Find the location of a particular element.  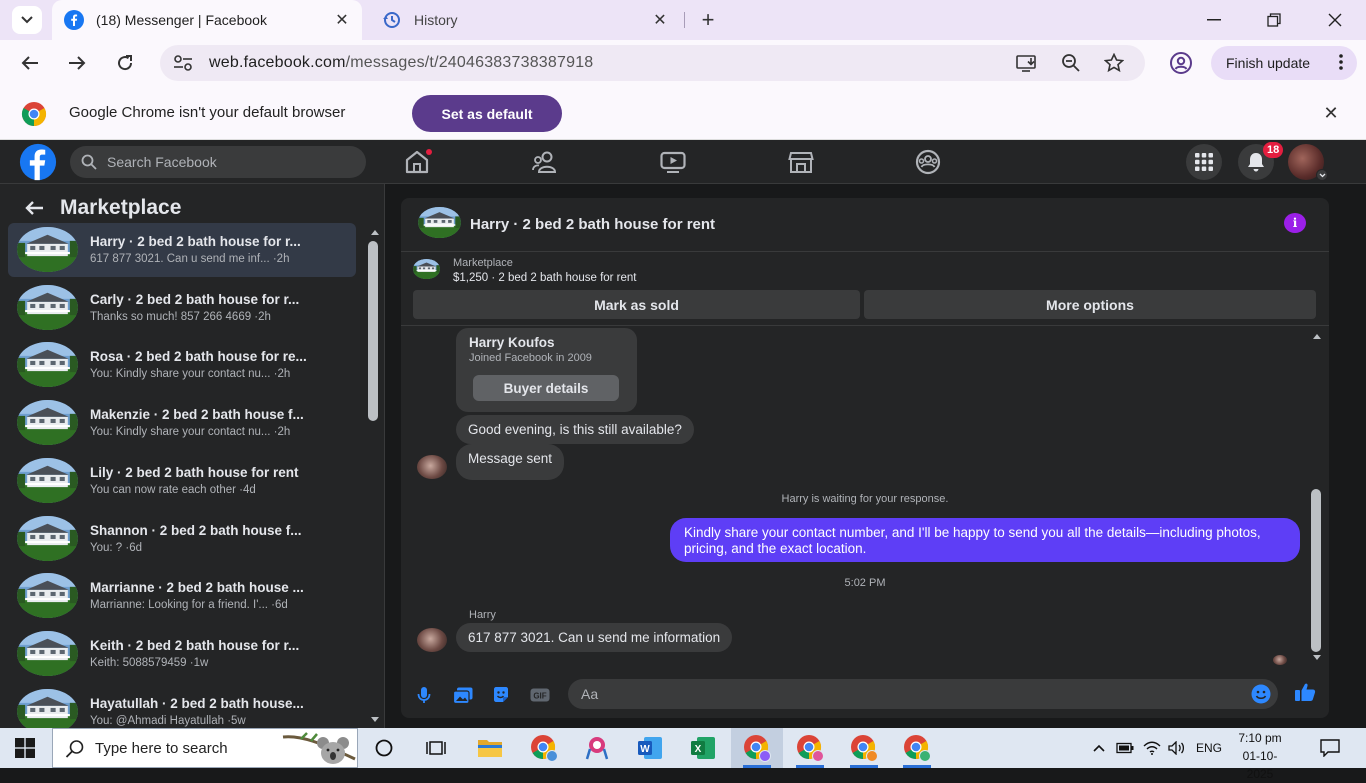

facebook-logo-icon is located at coordinates (38, 162).